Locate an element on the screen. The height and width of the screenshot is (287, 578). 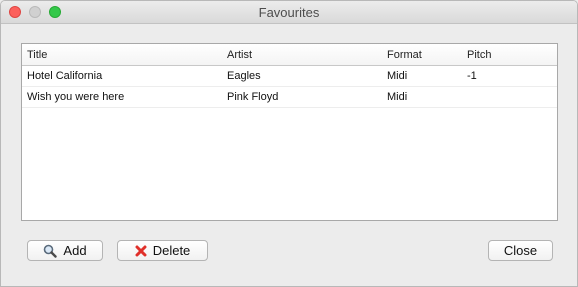
column-header-pitch: Pitch is located at coordinates (479, 55).